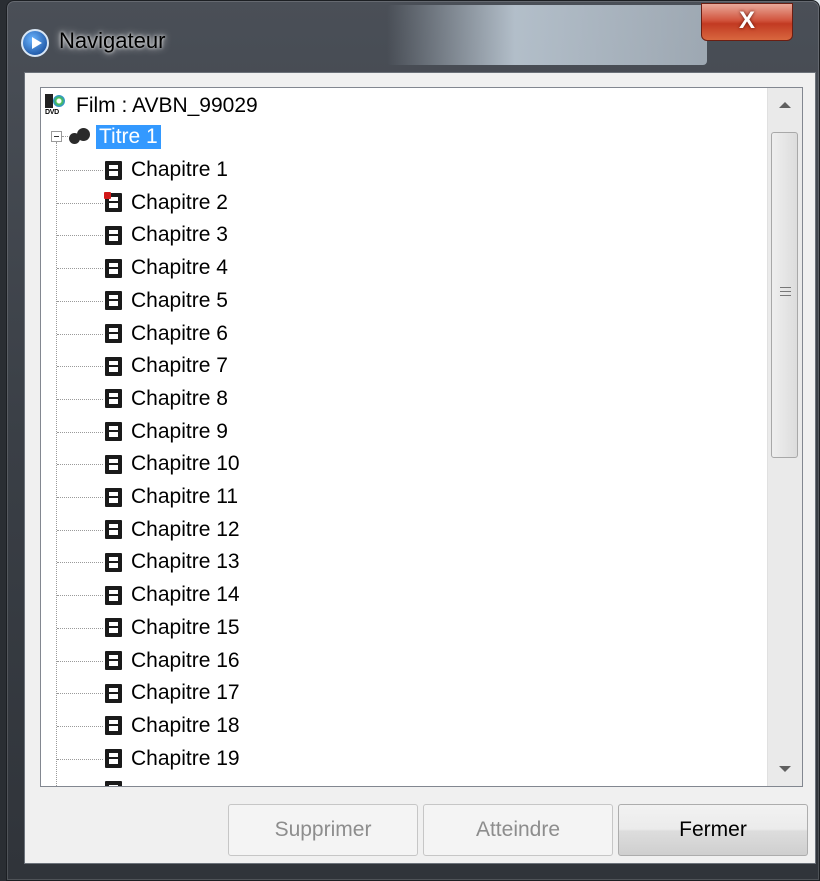 Image resolution: width=820 pixels, height=881 pixels. I want to click on tree-node-chapter: Chapitre 12, so click(174, 530).